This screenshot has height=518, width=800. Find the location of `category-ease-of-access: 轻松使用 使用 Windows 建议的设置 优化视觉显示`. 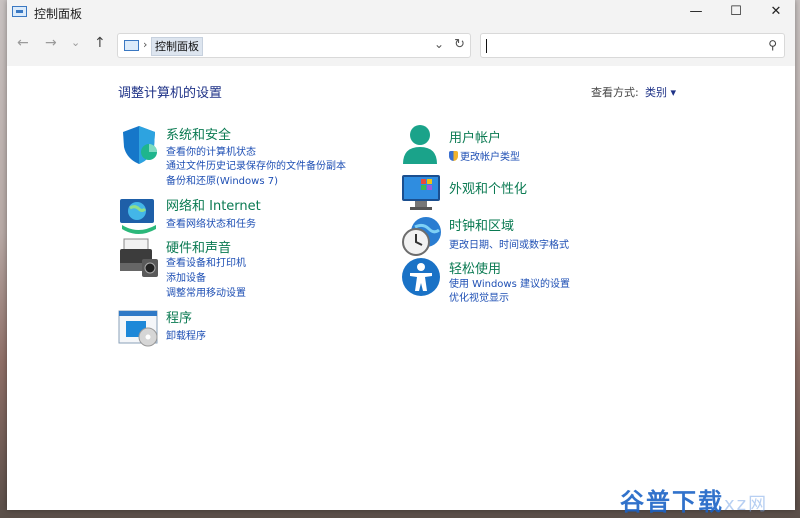

category-ease-of-access: 轻松使用 使用 Windows 建议的设置 优化视觉显示 is located at coordinates (526, 280).